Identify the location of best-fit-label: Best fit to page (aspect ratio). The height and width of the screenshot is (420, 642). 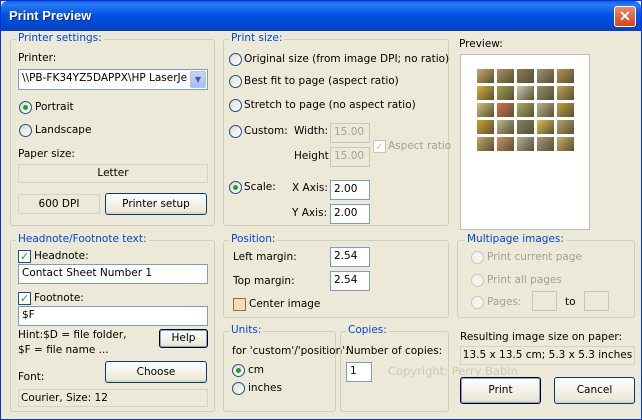
(321, 81).